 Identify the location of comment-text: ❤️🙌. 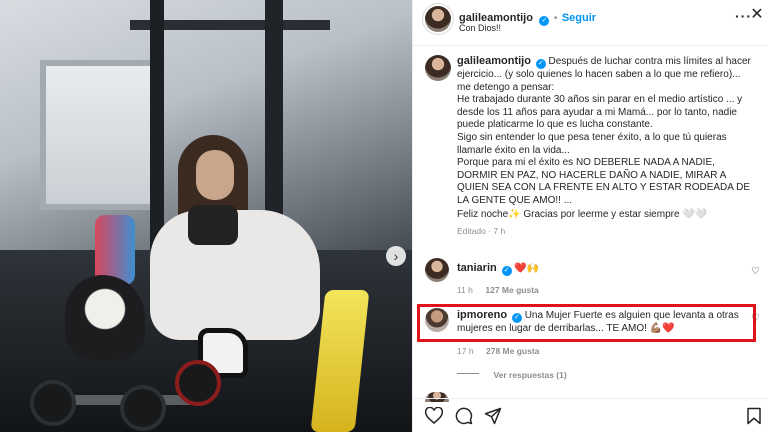
(527, 268).